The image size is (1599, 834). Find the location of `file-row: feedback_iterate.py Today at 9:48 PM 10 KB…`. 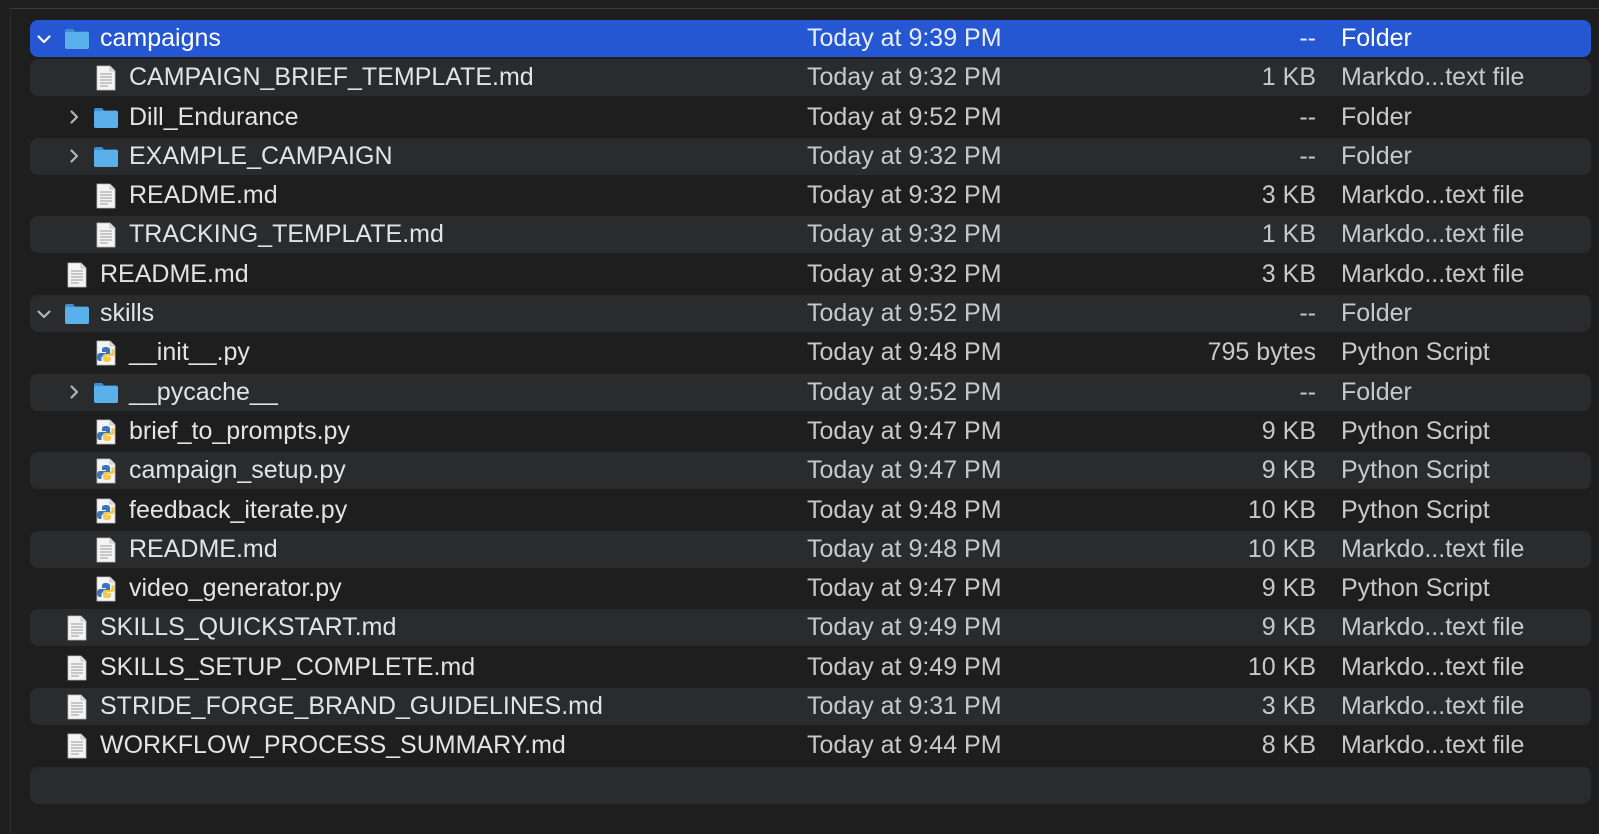

file-row: feedback_iterate.py Today at 9:48 PM 10 KB… is located at coordinates (810, 510).